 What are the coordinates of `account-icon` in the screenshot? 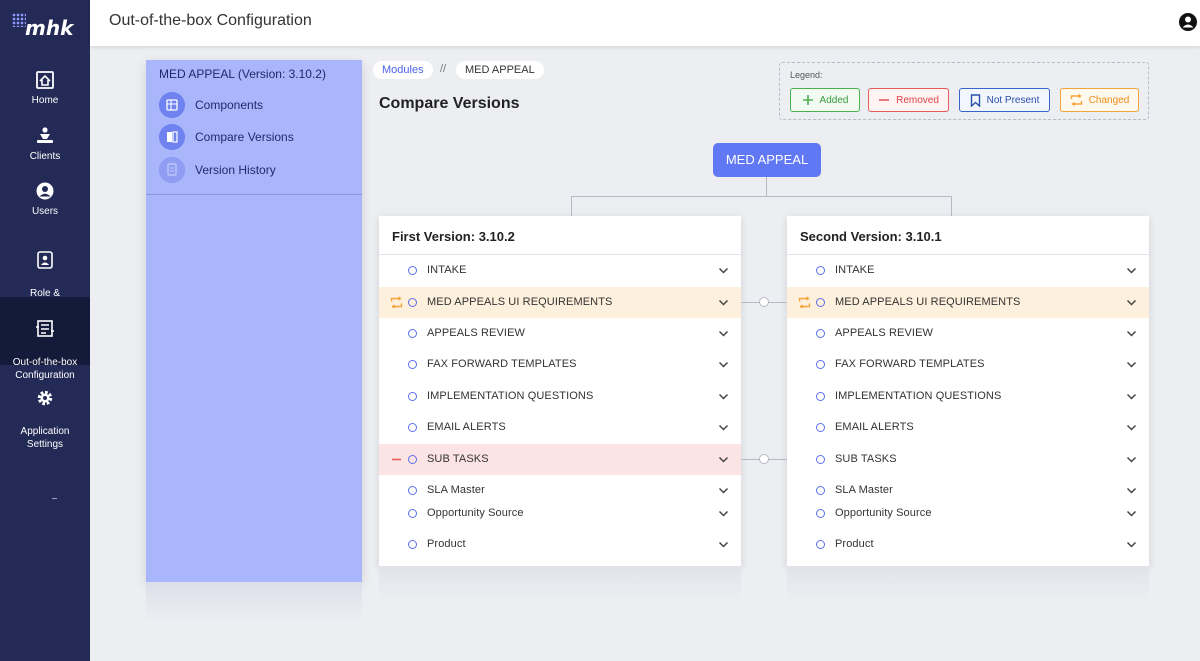 It's located at (1188, 22).